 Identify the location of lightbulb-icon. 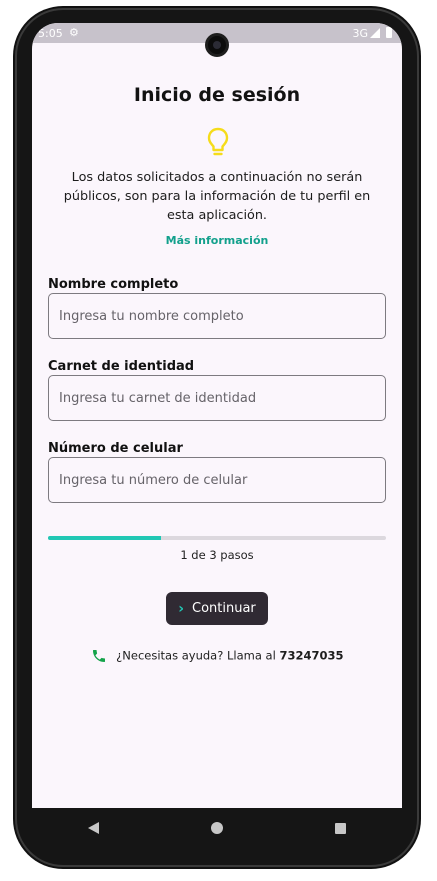
(218, 141).